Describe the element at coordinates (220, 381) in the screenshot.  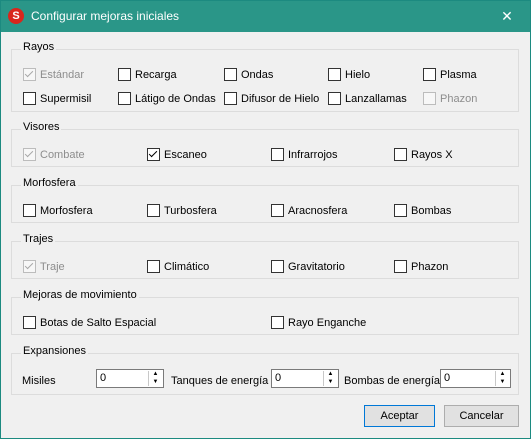
I see `tanques-label: Tanques de energía` at that location.